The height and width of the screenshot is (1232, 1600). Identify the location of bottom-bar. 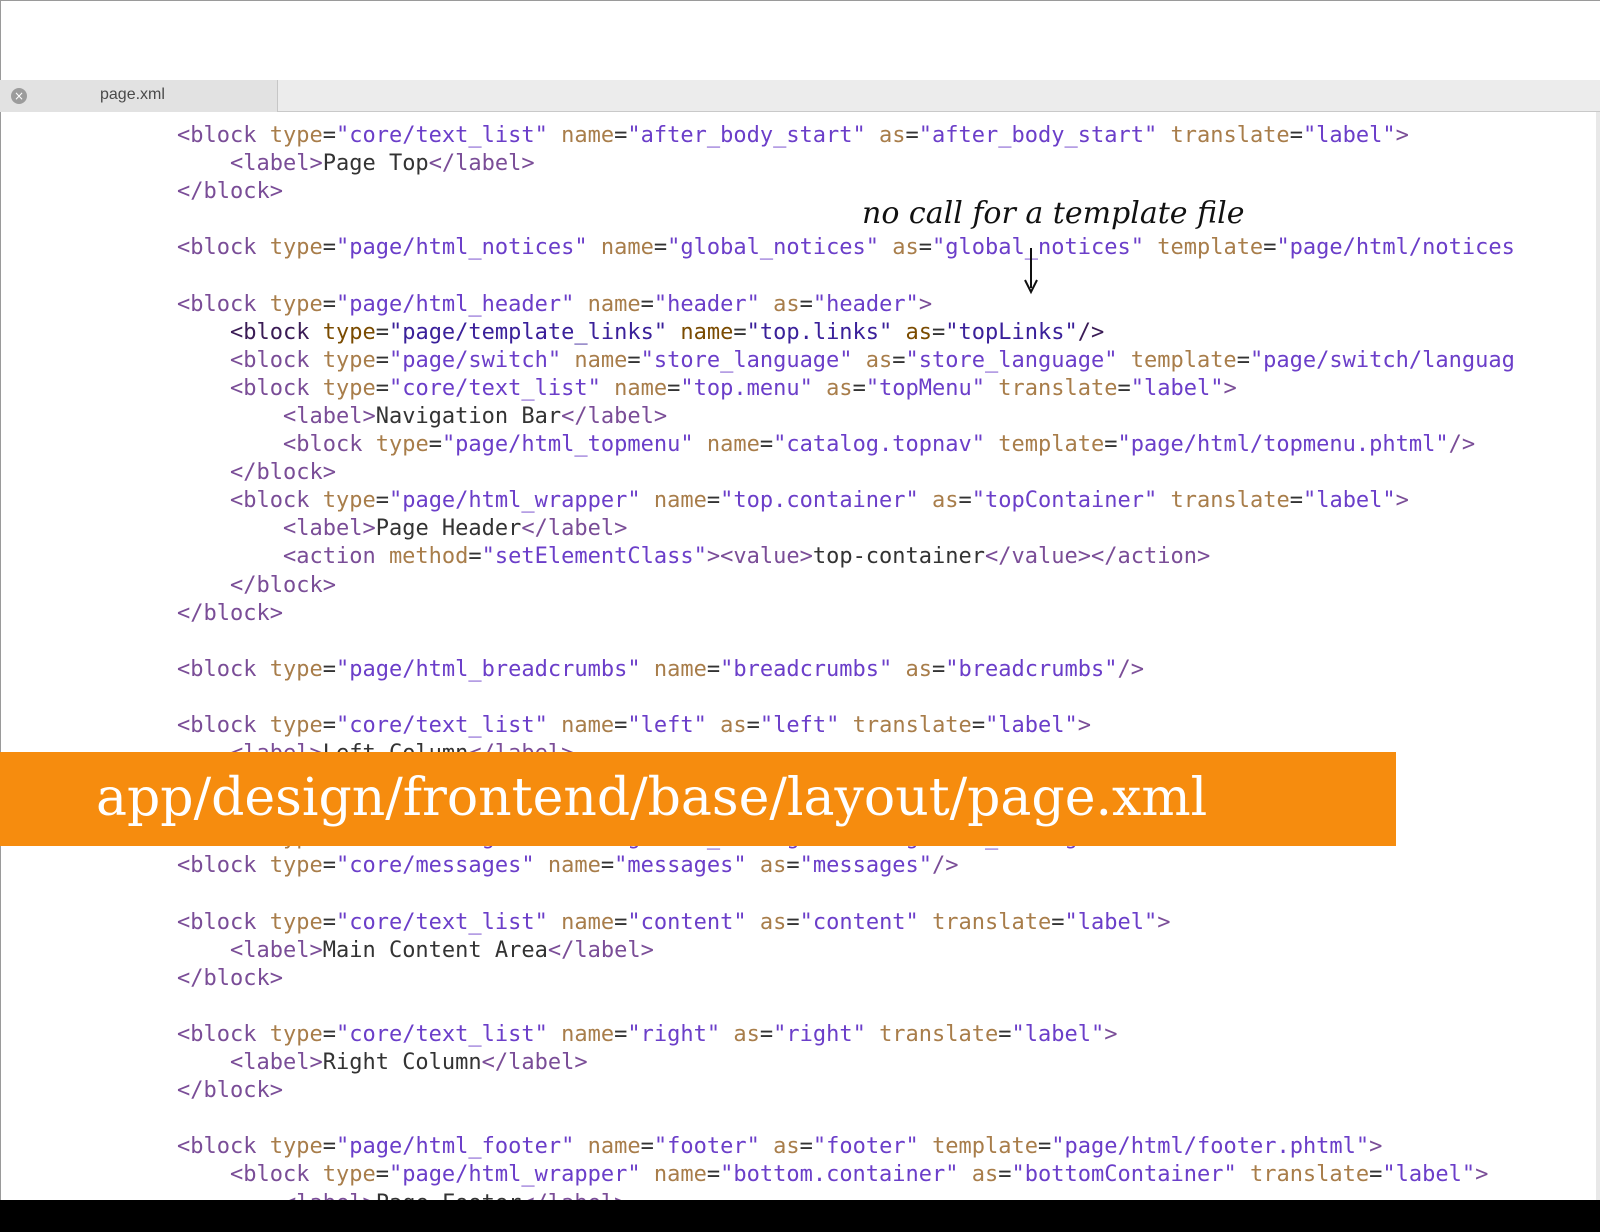
(800, 1216).